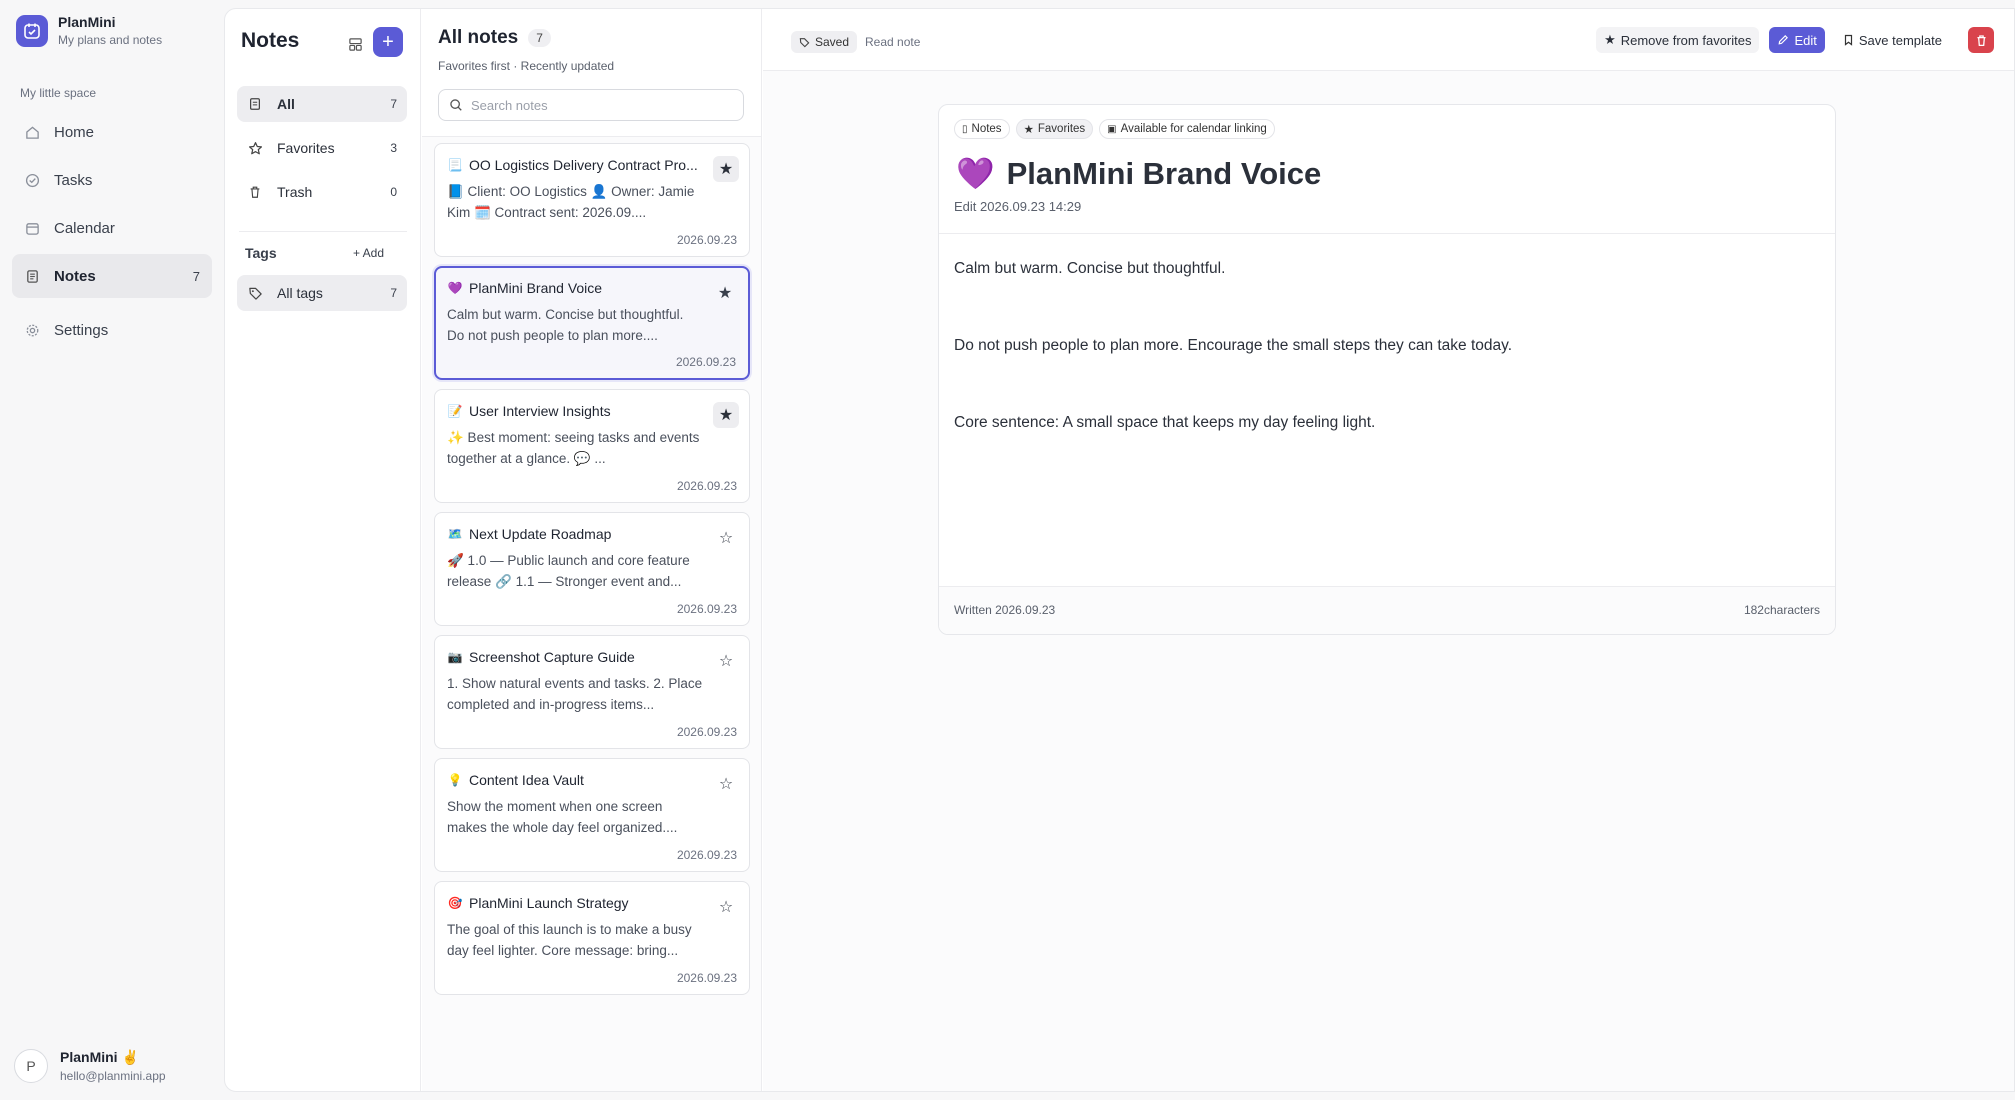 The height and width of the screenshot is (1100, 2015). Describe the element at coordinates (89, 30) in the screenshot. I see `brand: PlanMini My plans and notes` at that location.